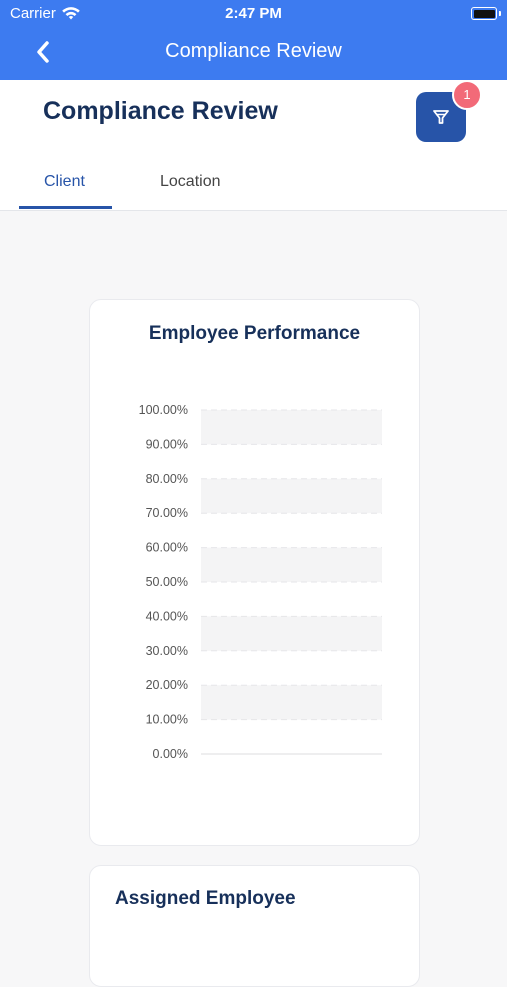 The image size is (507, 987). Describe the element at coordinates (64, 182) in the screenshot. I see `tab-client: Client` at that location.